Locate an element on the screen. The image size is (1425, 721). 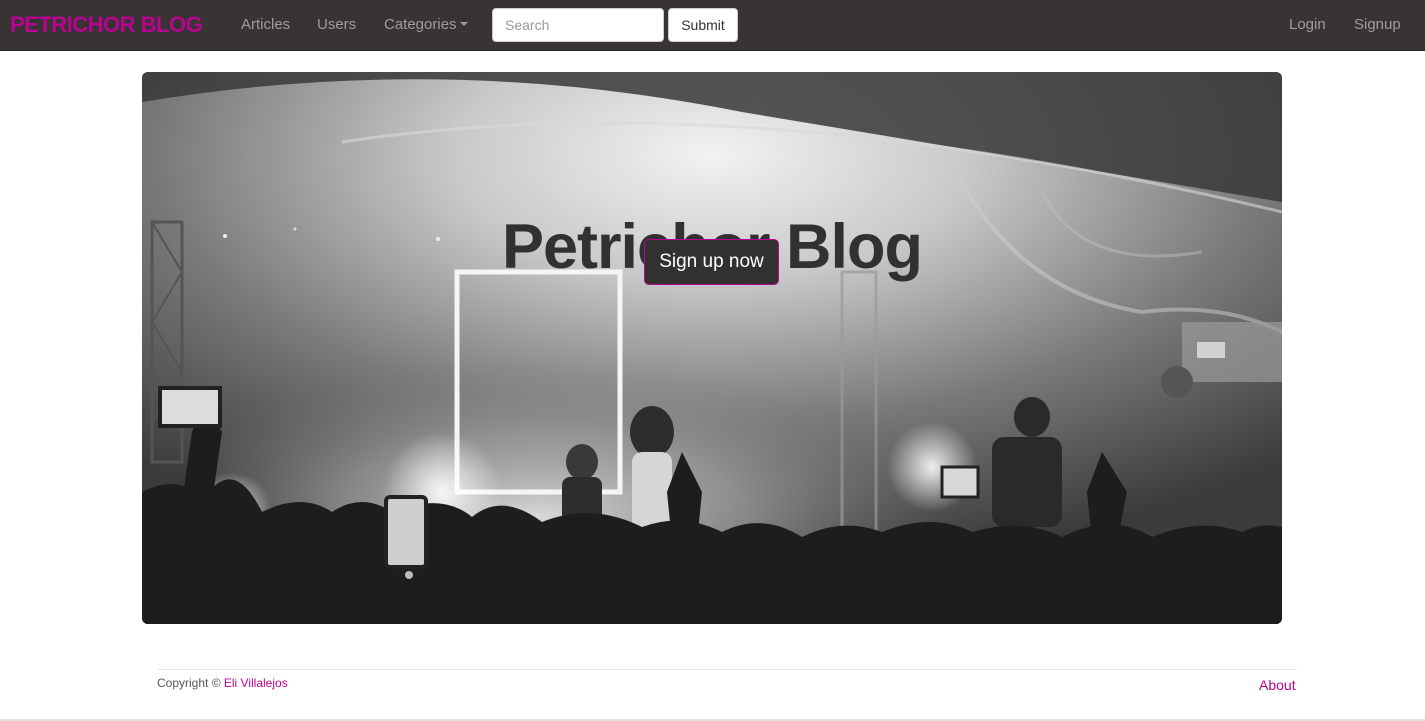
search-input is located at coordinates (578, 25).